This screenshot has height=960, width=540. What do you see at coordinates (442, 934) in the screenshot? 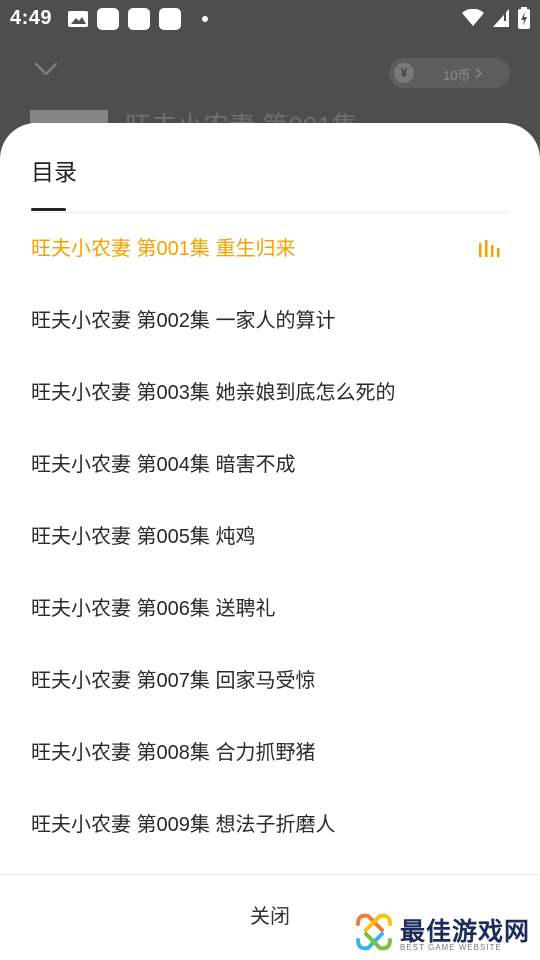
I see `watermark-logo: 最佳游戏网 BEST GAME WEBSITE` at bounding box center [442, 934].